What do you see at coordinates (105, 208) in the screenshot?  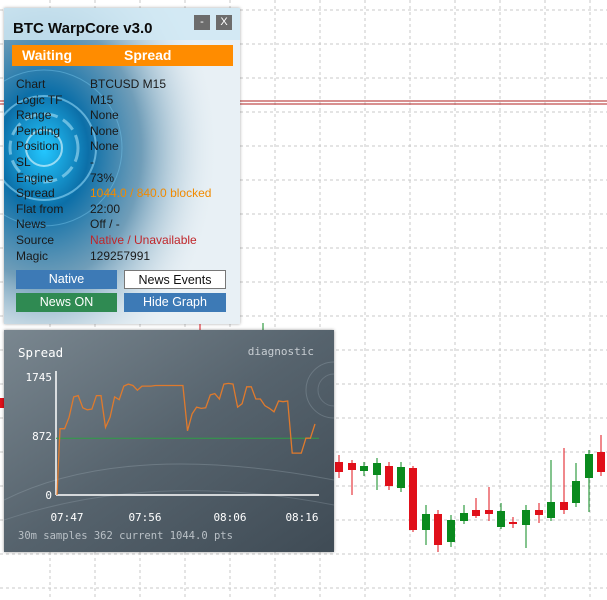 I see `info-value: 22:00` at bounding box center [105, 208].